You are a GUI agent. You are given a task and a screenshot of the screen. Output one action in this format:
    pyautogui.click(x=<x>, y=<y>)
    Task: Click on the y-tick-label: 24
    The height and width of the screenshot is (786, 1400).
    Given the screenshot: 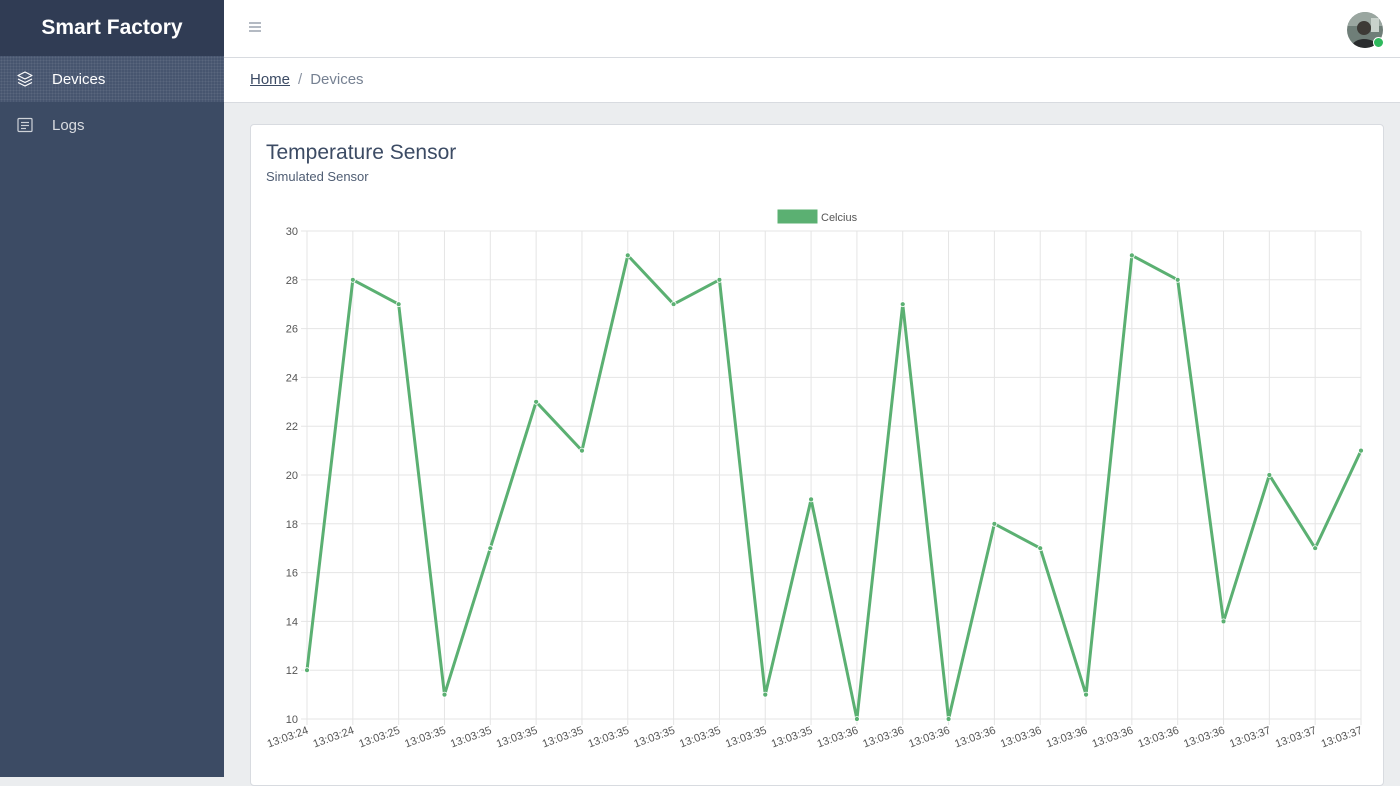 What is the action you would take?
    pyautogui.click(x=292, y=378)
    